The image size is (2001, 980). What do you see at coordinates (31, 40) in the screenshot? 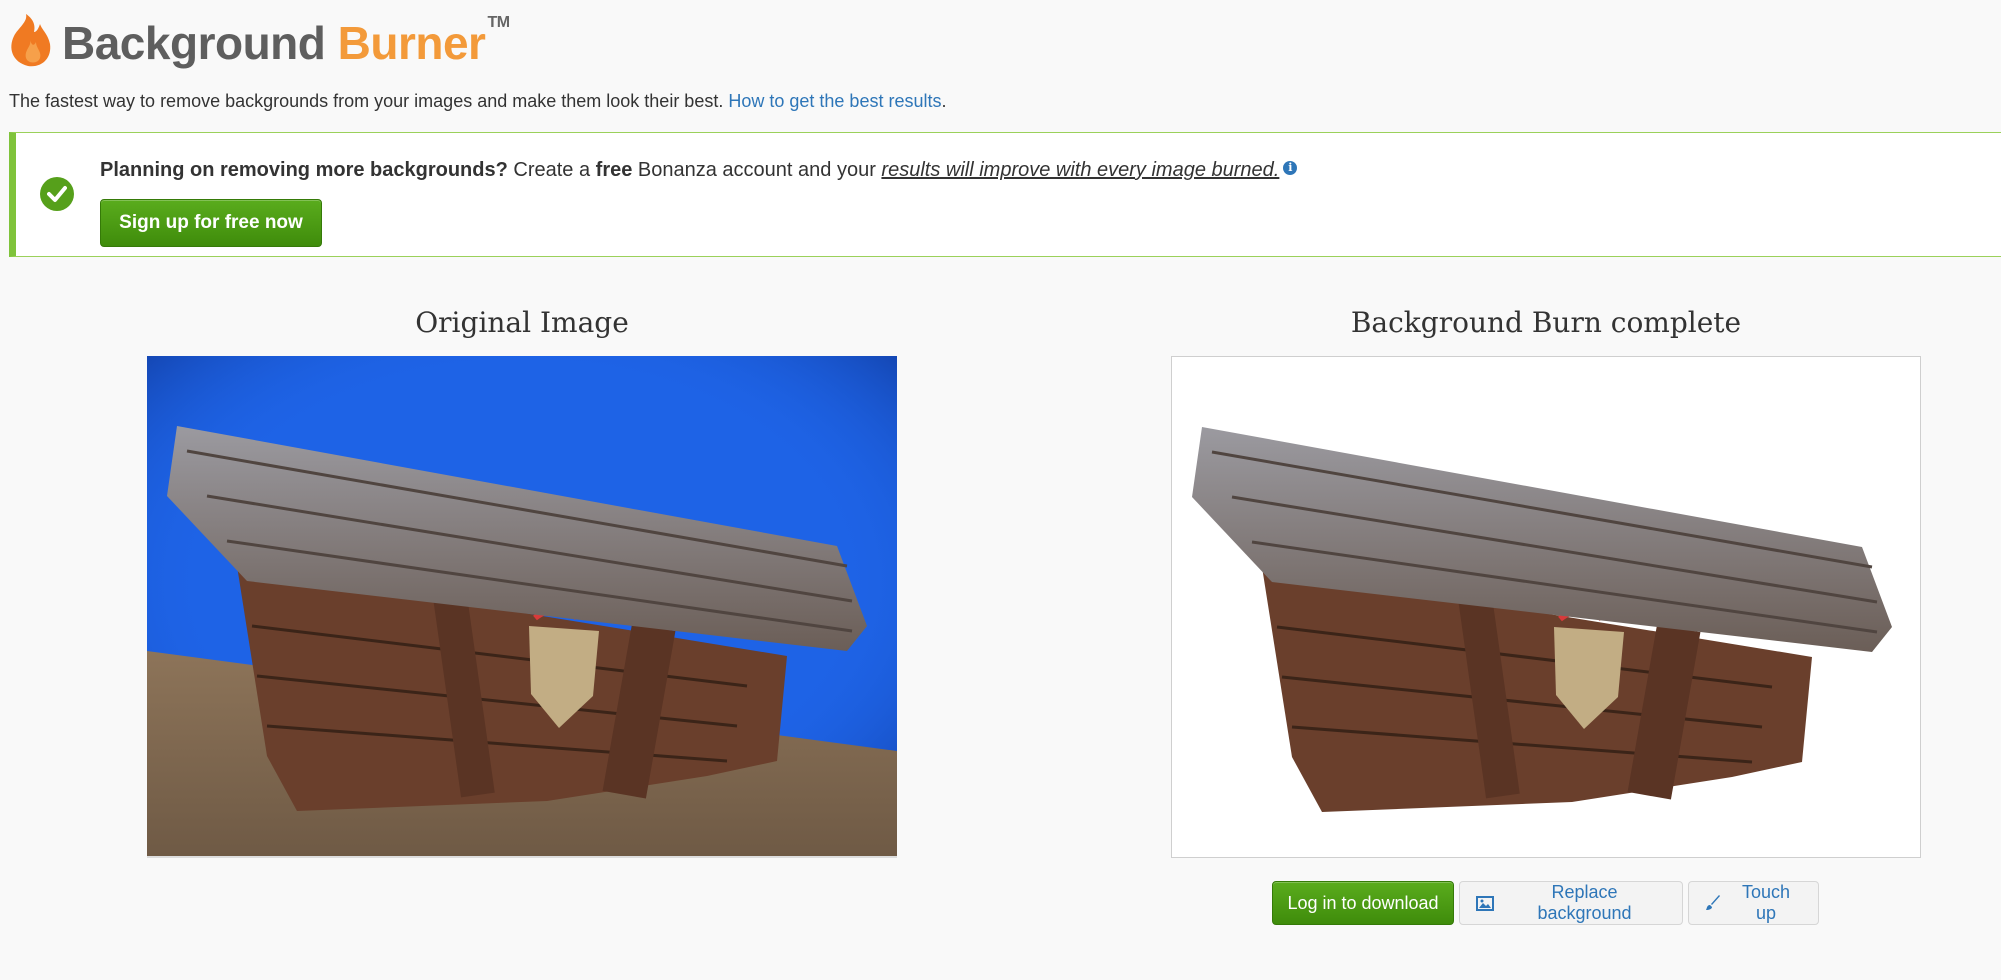
I see `flame-icon` at bounding box center [31, 40].